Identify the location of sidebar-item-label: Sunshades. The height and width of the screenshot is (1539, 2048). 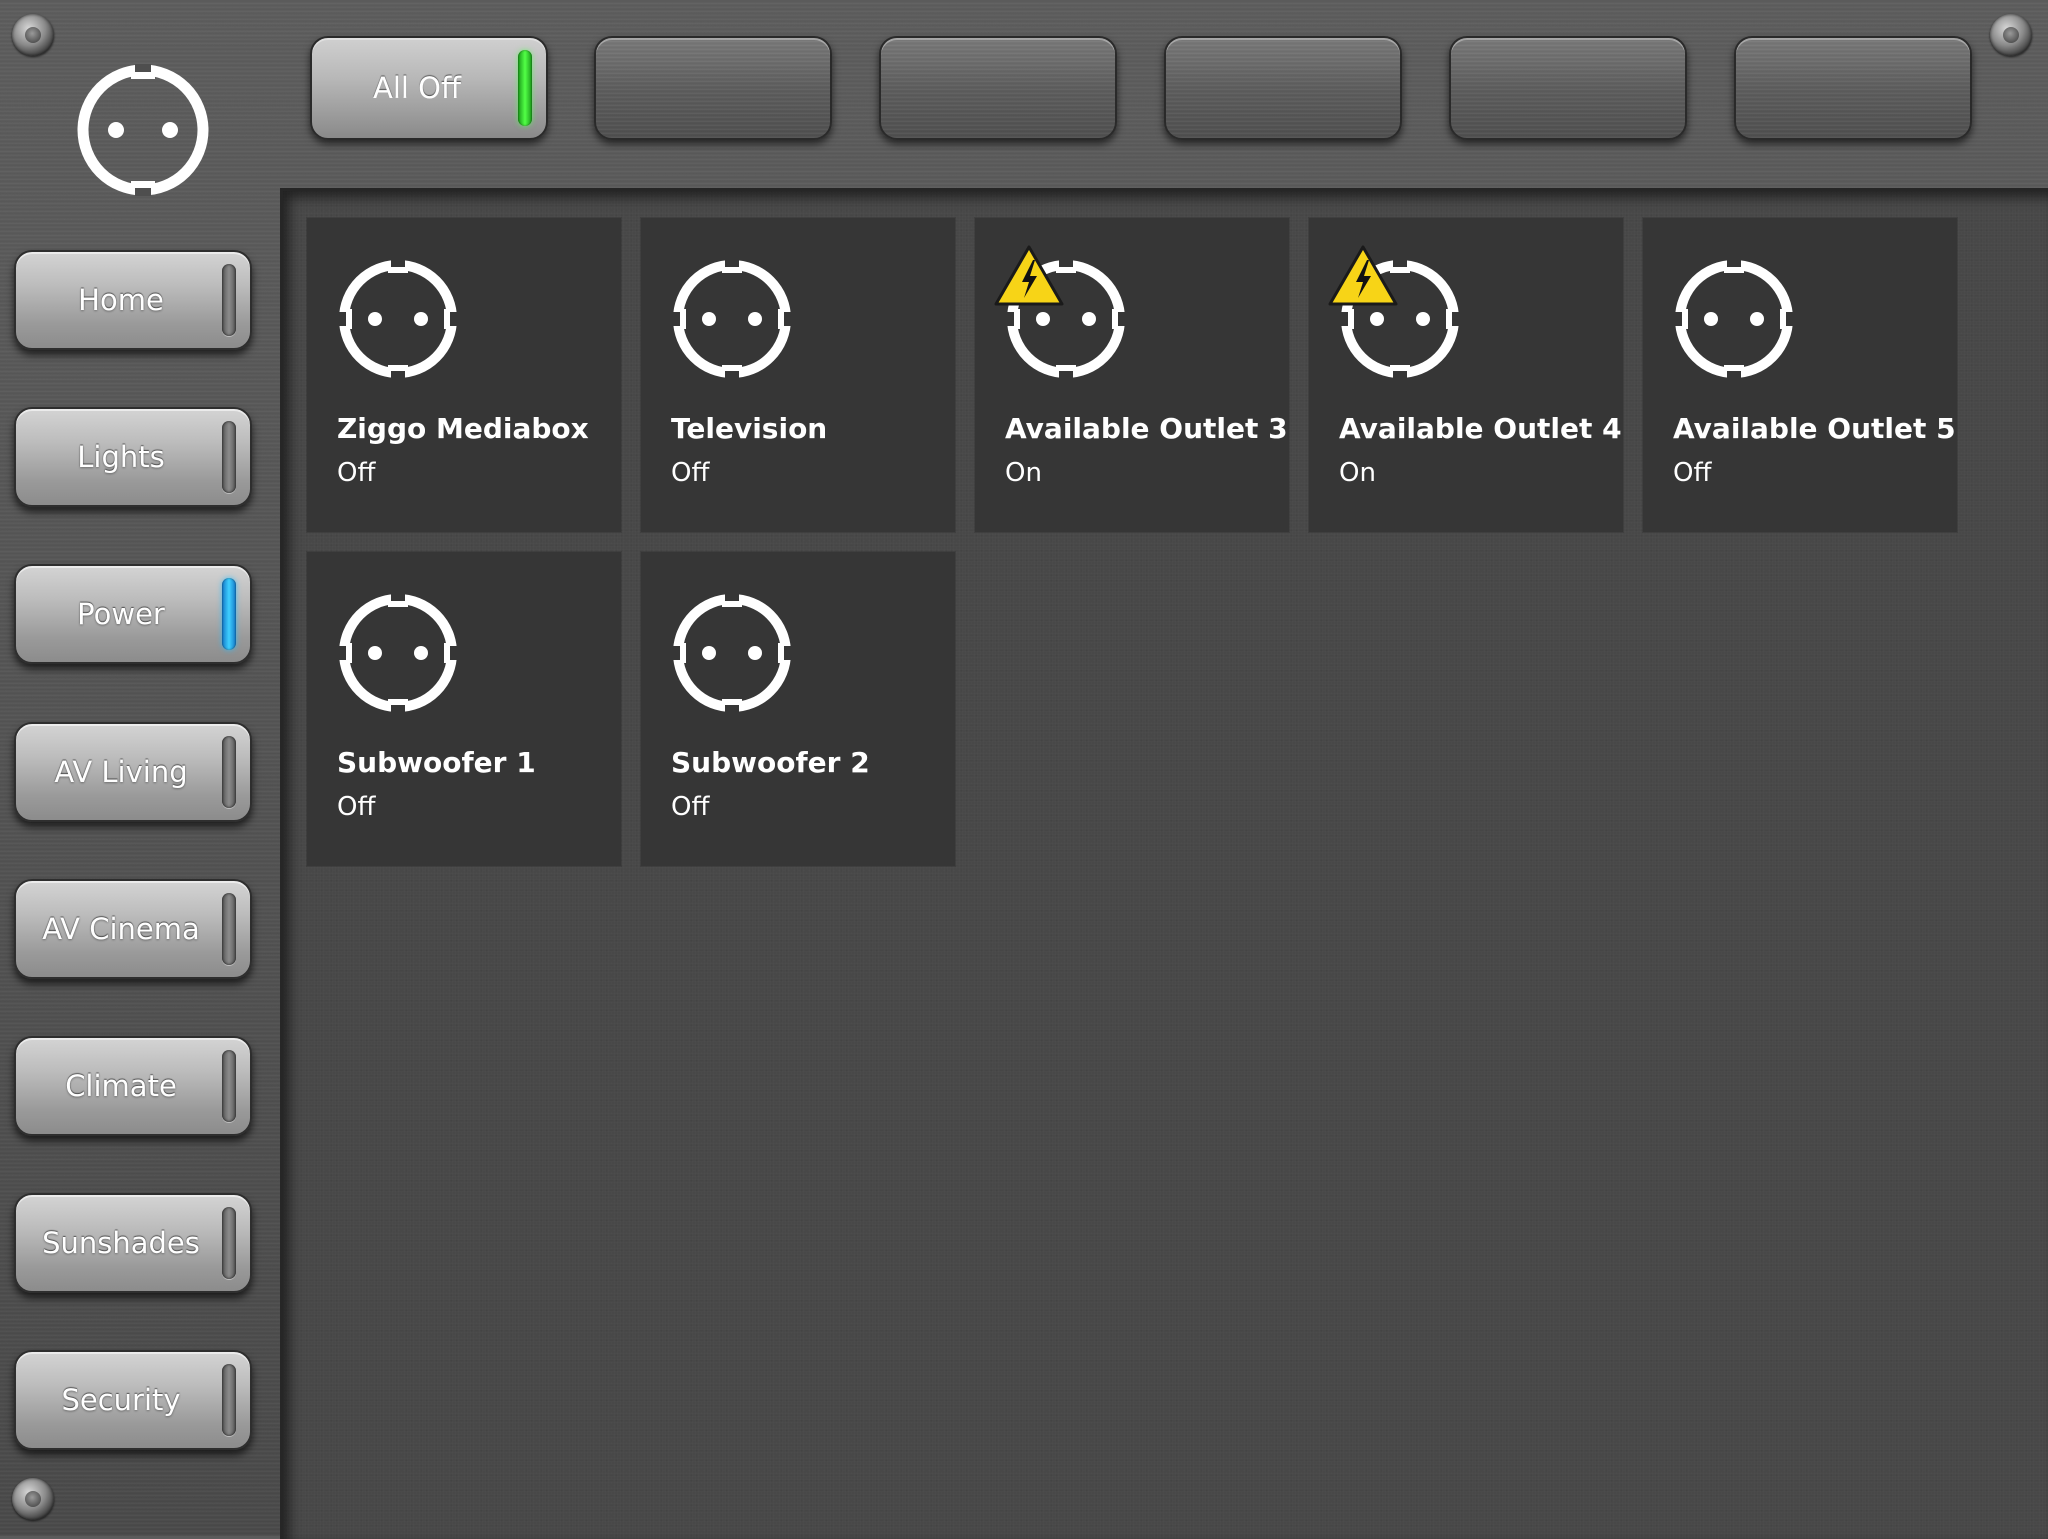
(121, 1243).